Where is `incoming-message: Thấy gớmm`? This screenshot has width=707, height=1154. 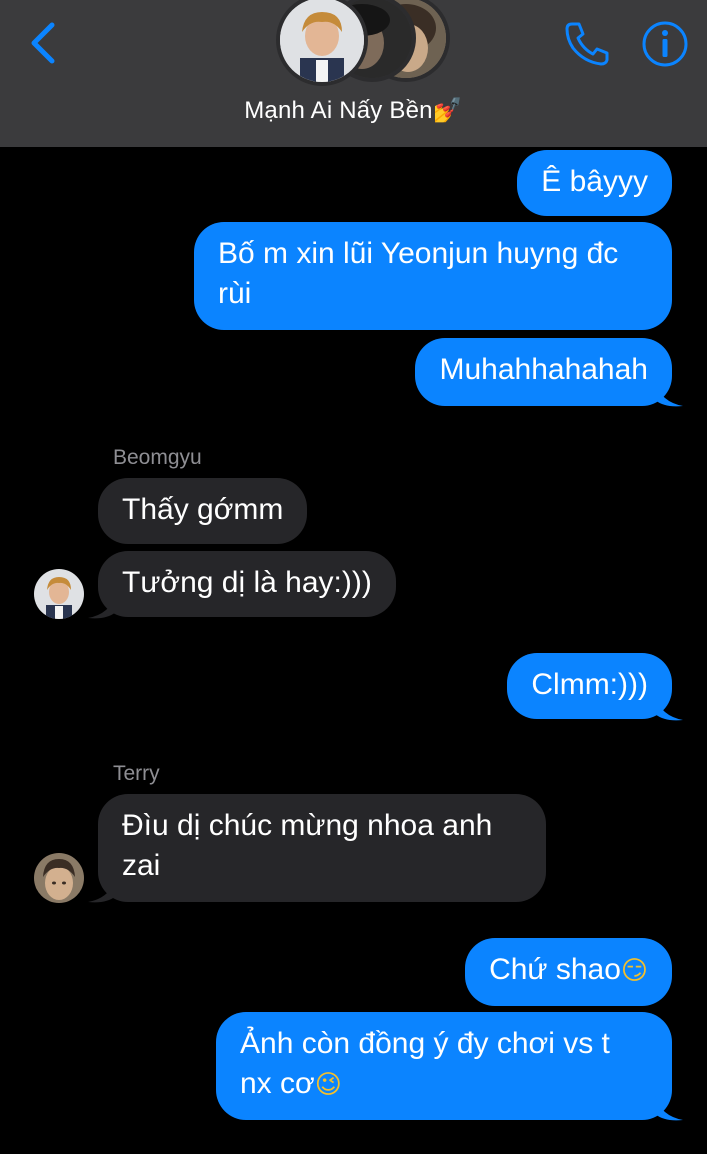
incoming-message: Thấy gớmm is located at coordinates (203, 511).